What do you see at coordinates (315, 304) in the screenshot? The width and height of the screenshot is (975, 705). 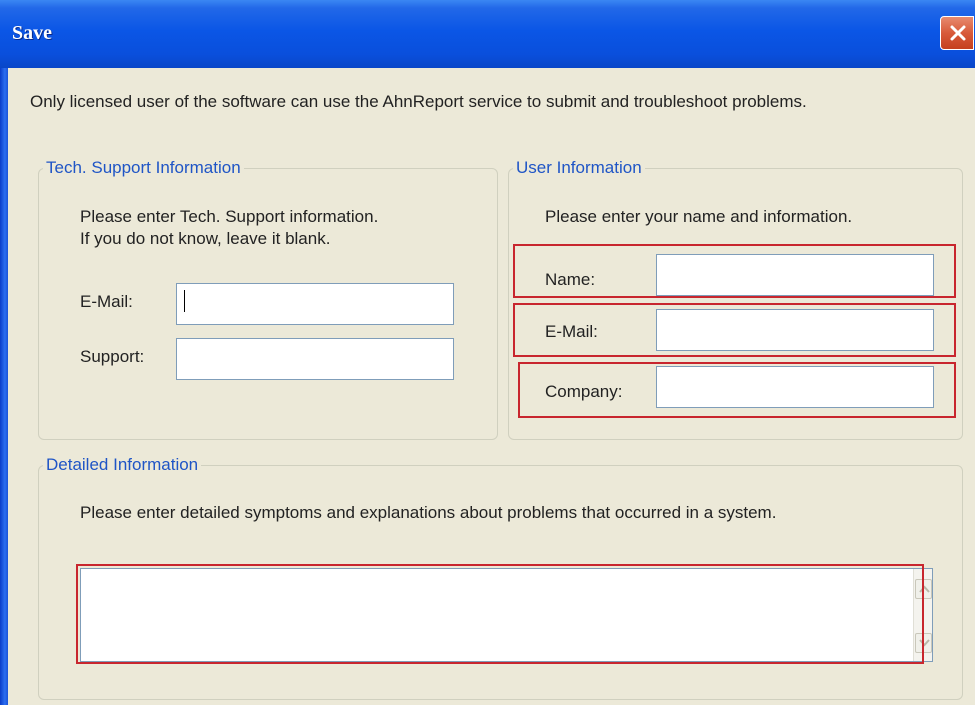 I see `tech-email-input` at bounding box center [315, 304].